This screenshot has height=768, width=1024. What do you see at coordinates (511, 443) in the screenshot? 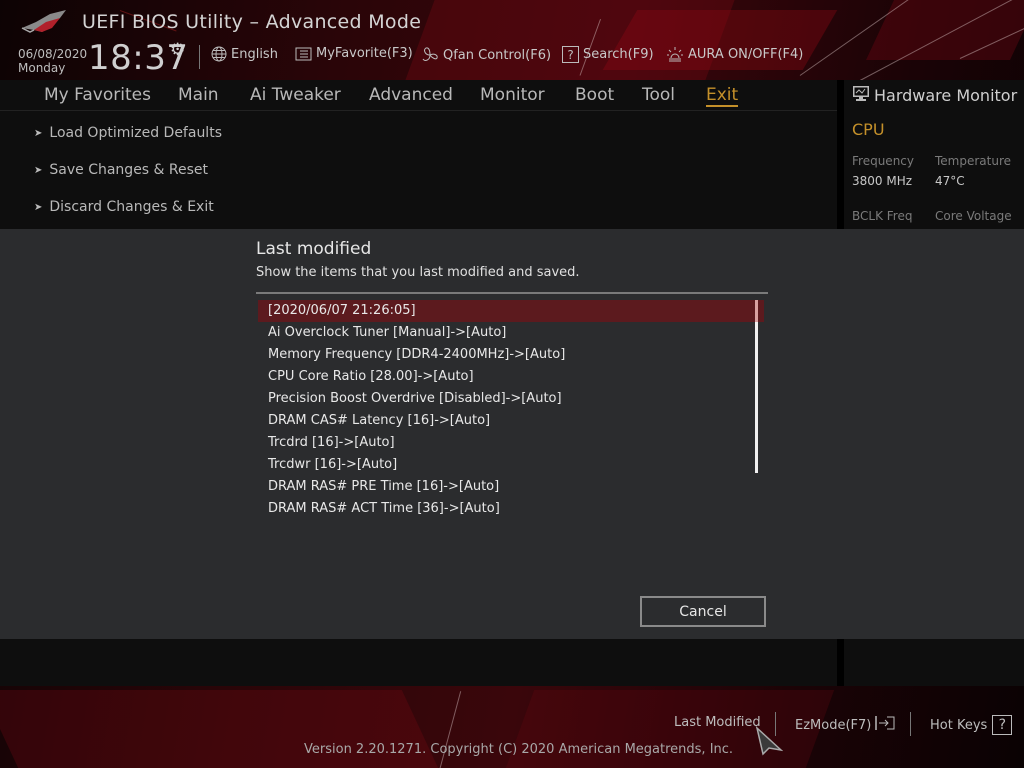
I see `list-item: Trcdrd [16]->[Auto]` at bounding box center [511, 443].